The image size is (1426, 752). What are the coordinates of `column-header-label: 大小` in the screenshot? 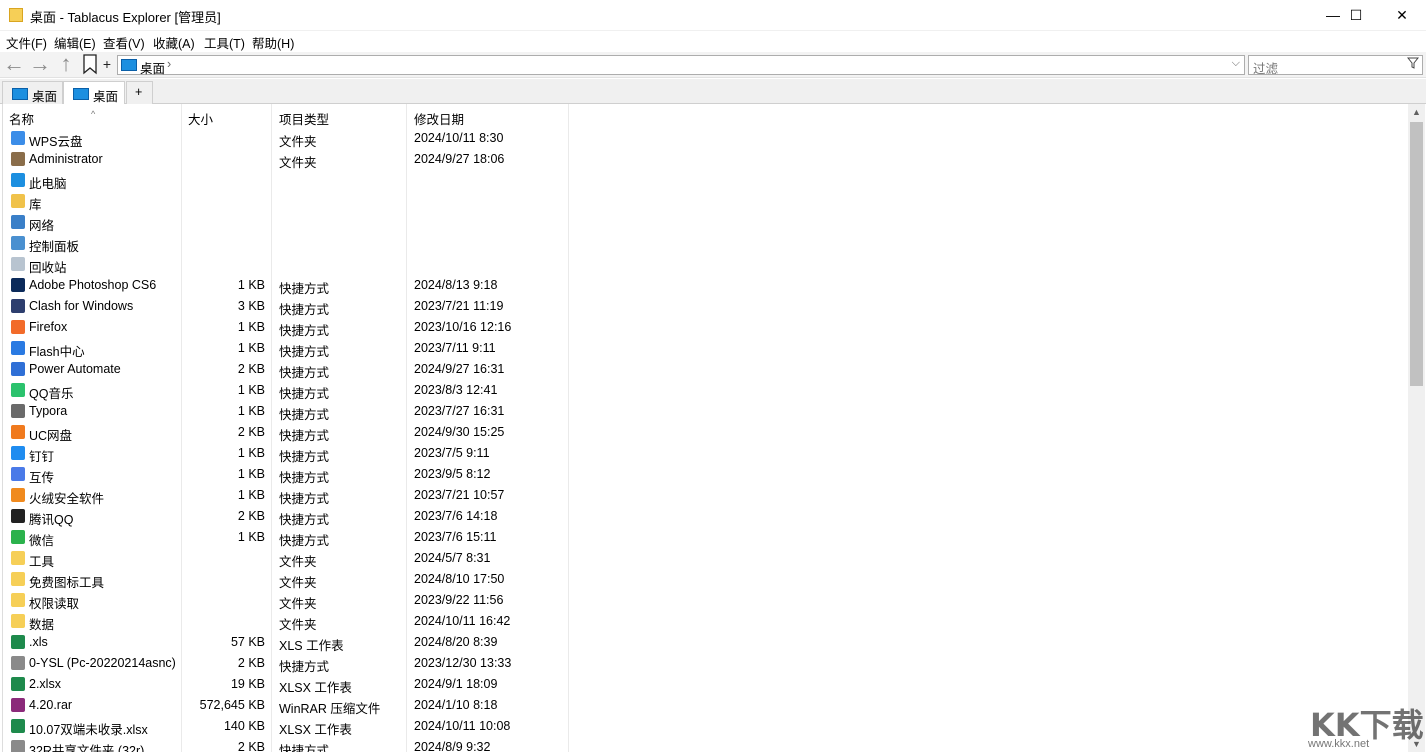 It's located at (201, 120).